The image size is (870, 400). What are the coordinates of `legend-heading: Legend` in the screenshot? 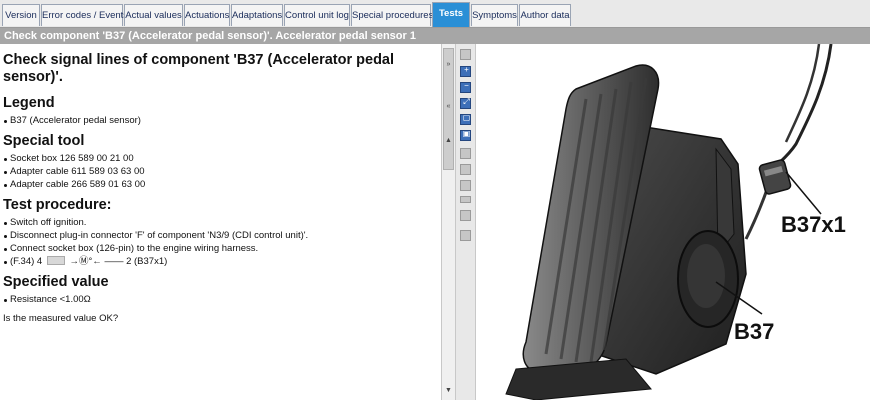 It's located at (29, 103).